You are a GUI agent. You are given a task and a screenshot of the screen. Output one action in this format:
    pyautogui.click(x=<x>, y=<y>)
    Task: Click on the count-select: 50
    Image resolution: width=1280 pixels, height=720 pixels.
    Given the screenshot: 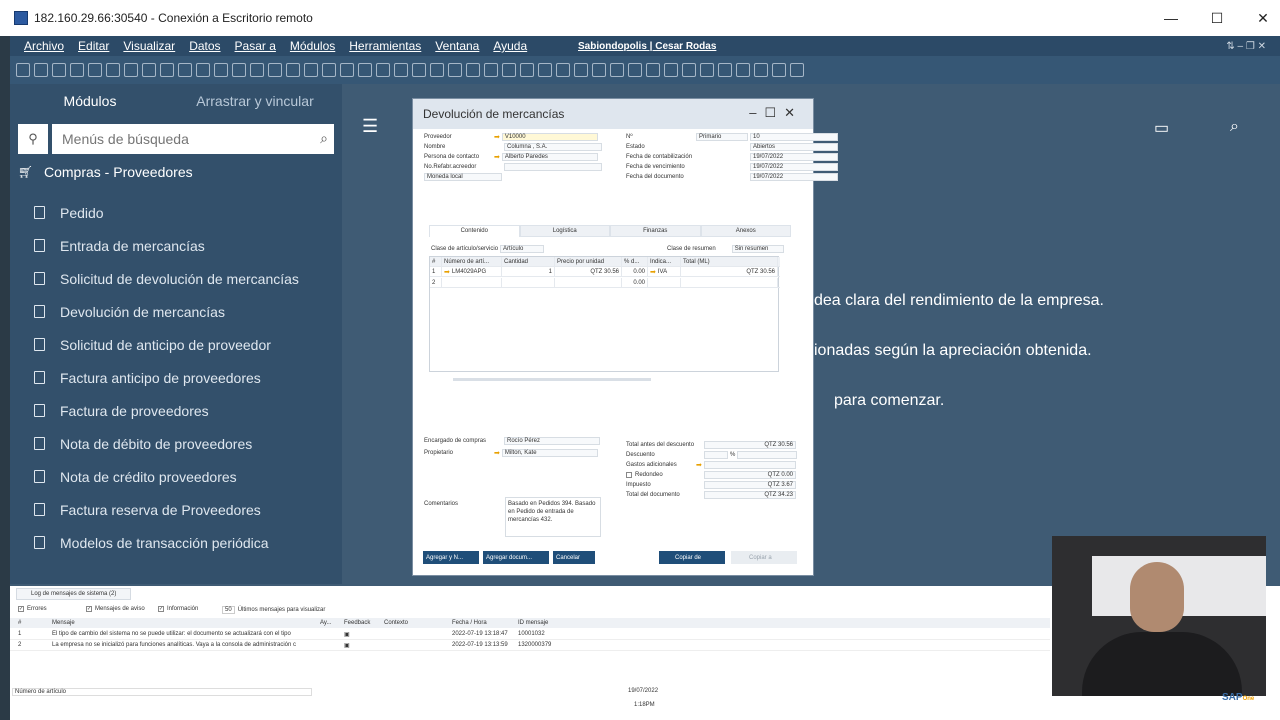 What is the action you would take?
    pyautogui.click(x=228, y=610)
    